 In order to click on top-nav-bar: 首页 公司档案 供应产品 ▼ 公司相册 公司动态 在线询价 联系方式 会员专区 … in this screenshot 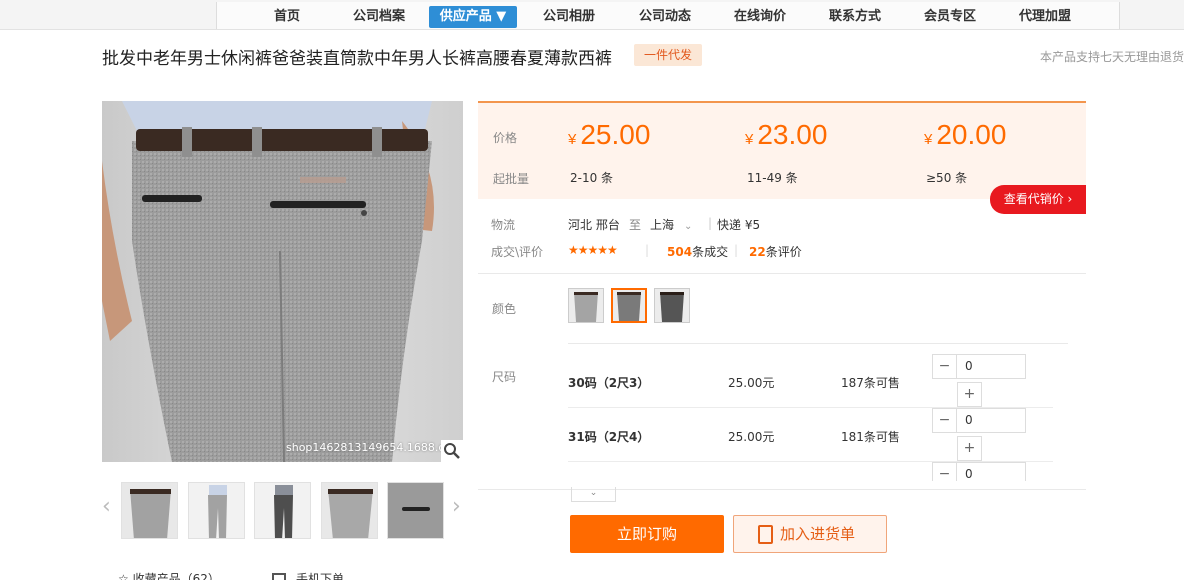, I will do `click(668, 15)`.